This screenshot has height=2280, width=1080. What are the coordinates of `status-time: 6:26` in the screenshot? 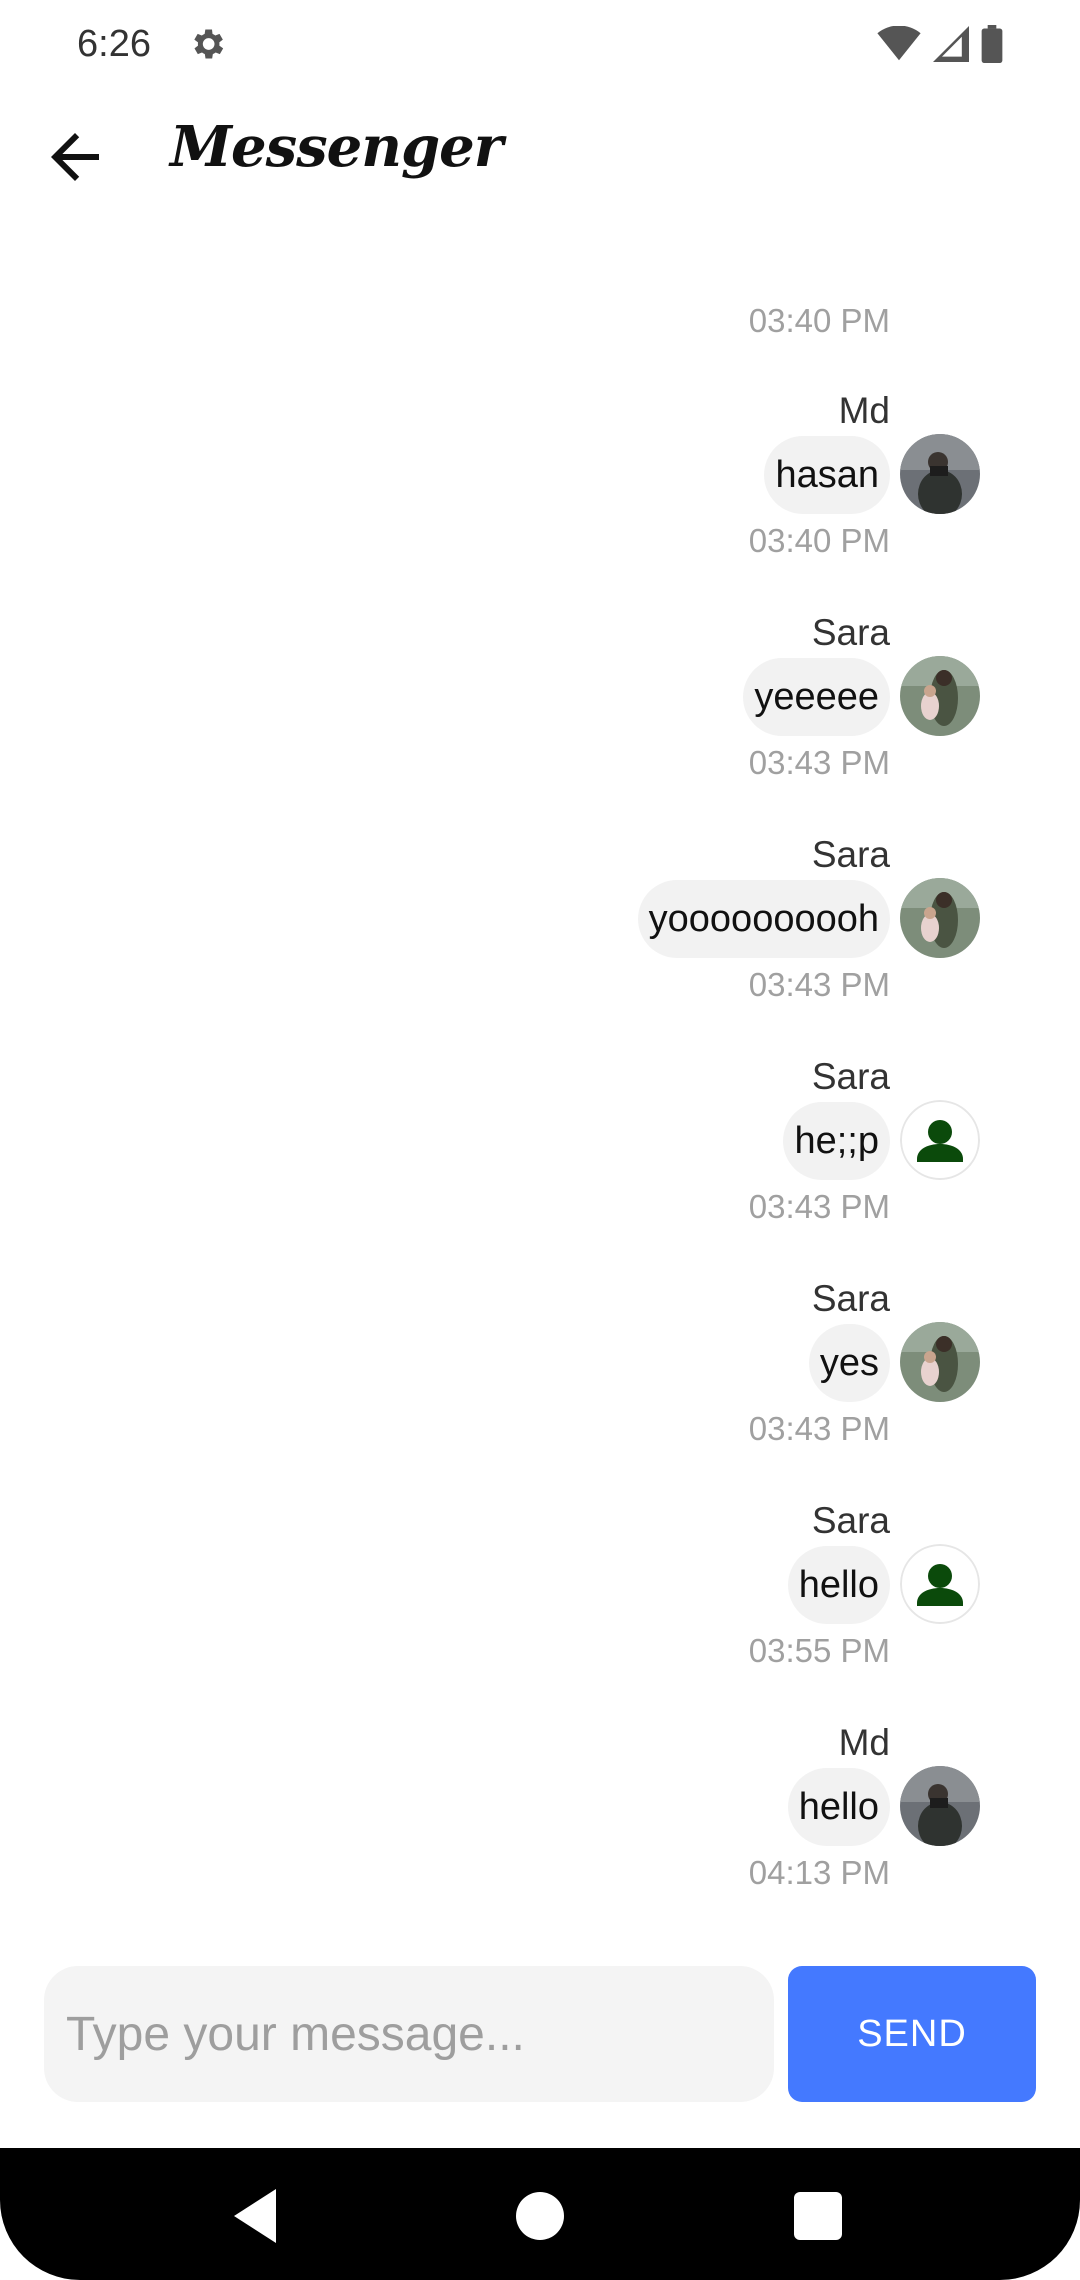 It's located at (114, 43).